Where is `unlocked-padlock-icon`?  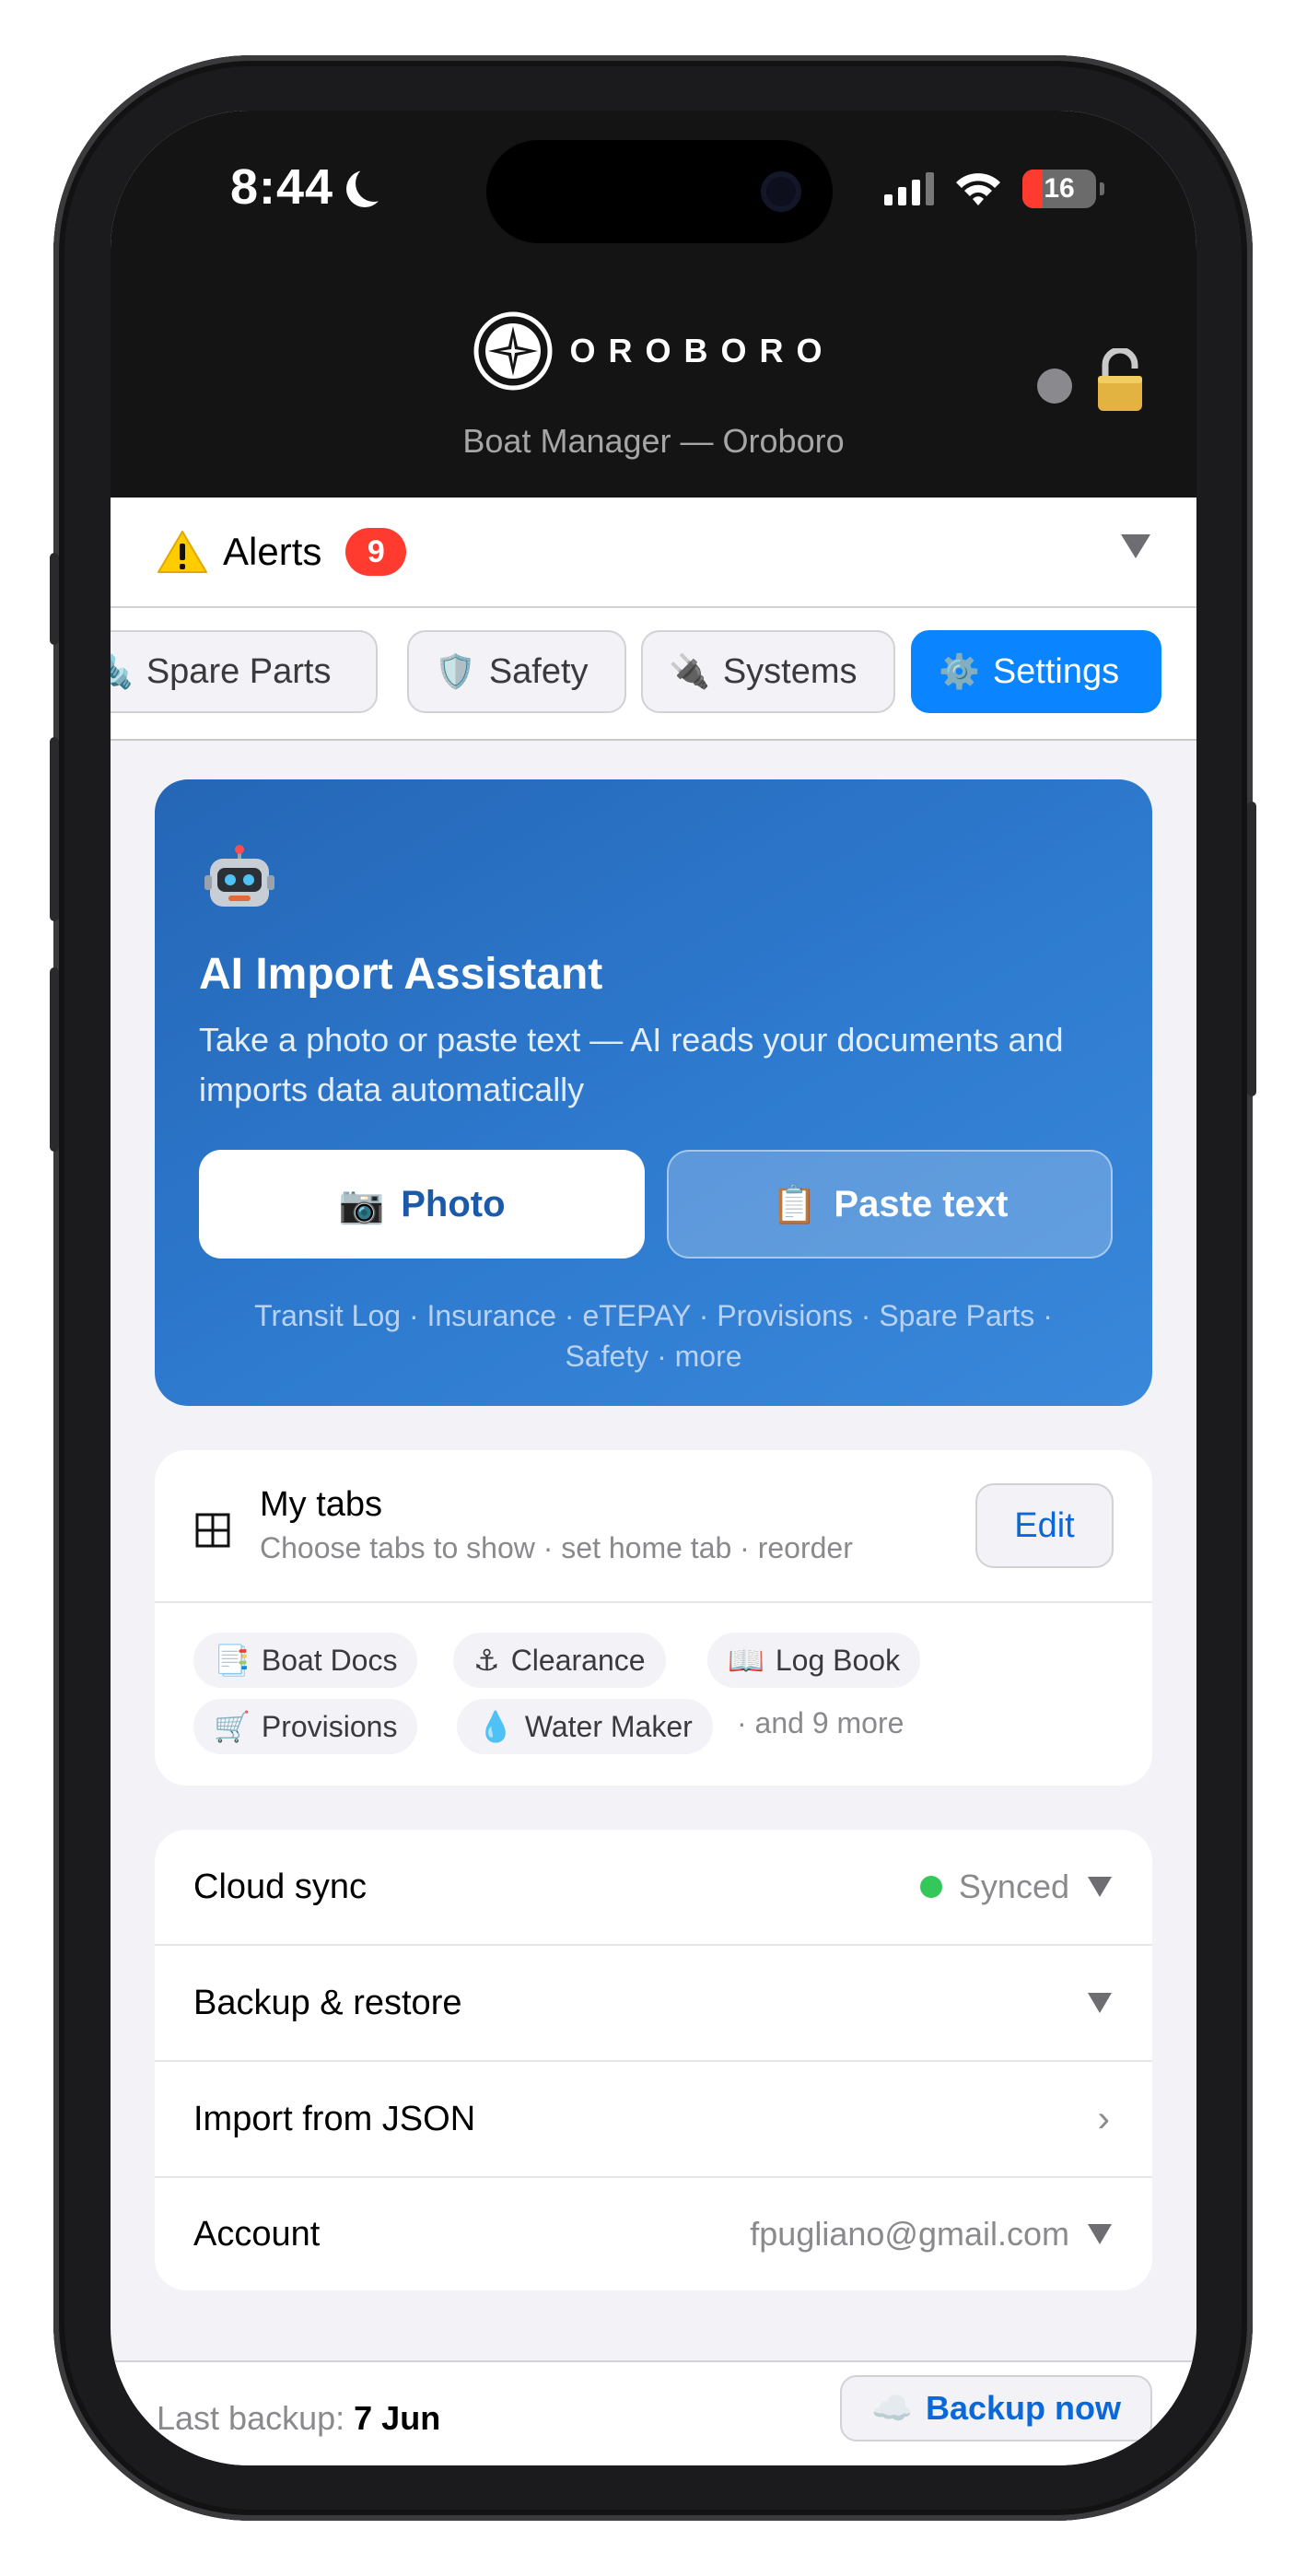 unlocked-padlock-icon is located at coordinates (1120, 380).